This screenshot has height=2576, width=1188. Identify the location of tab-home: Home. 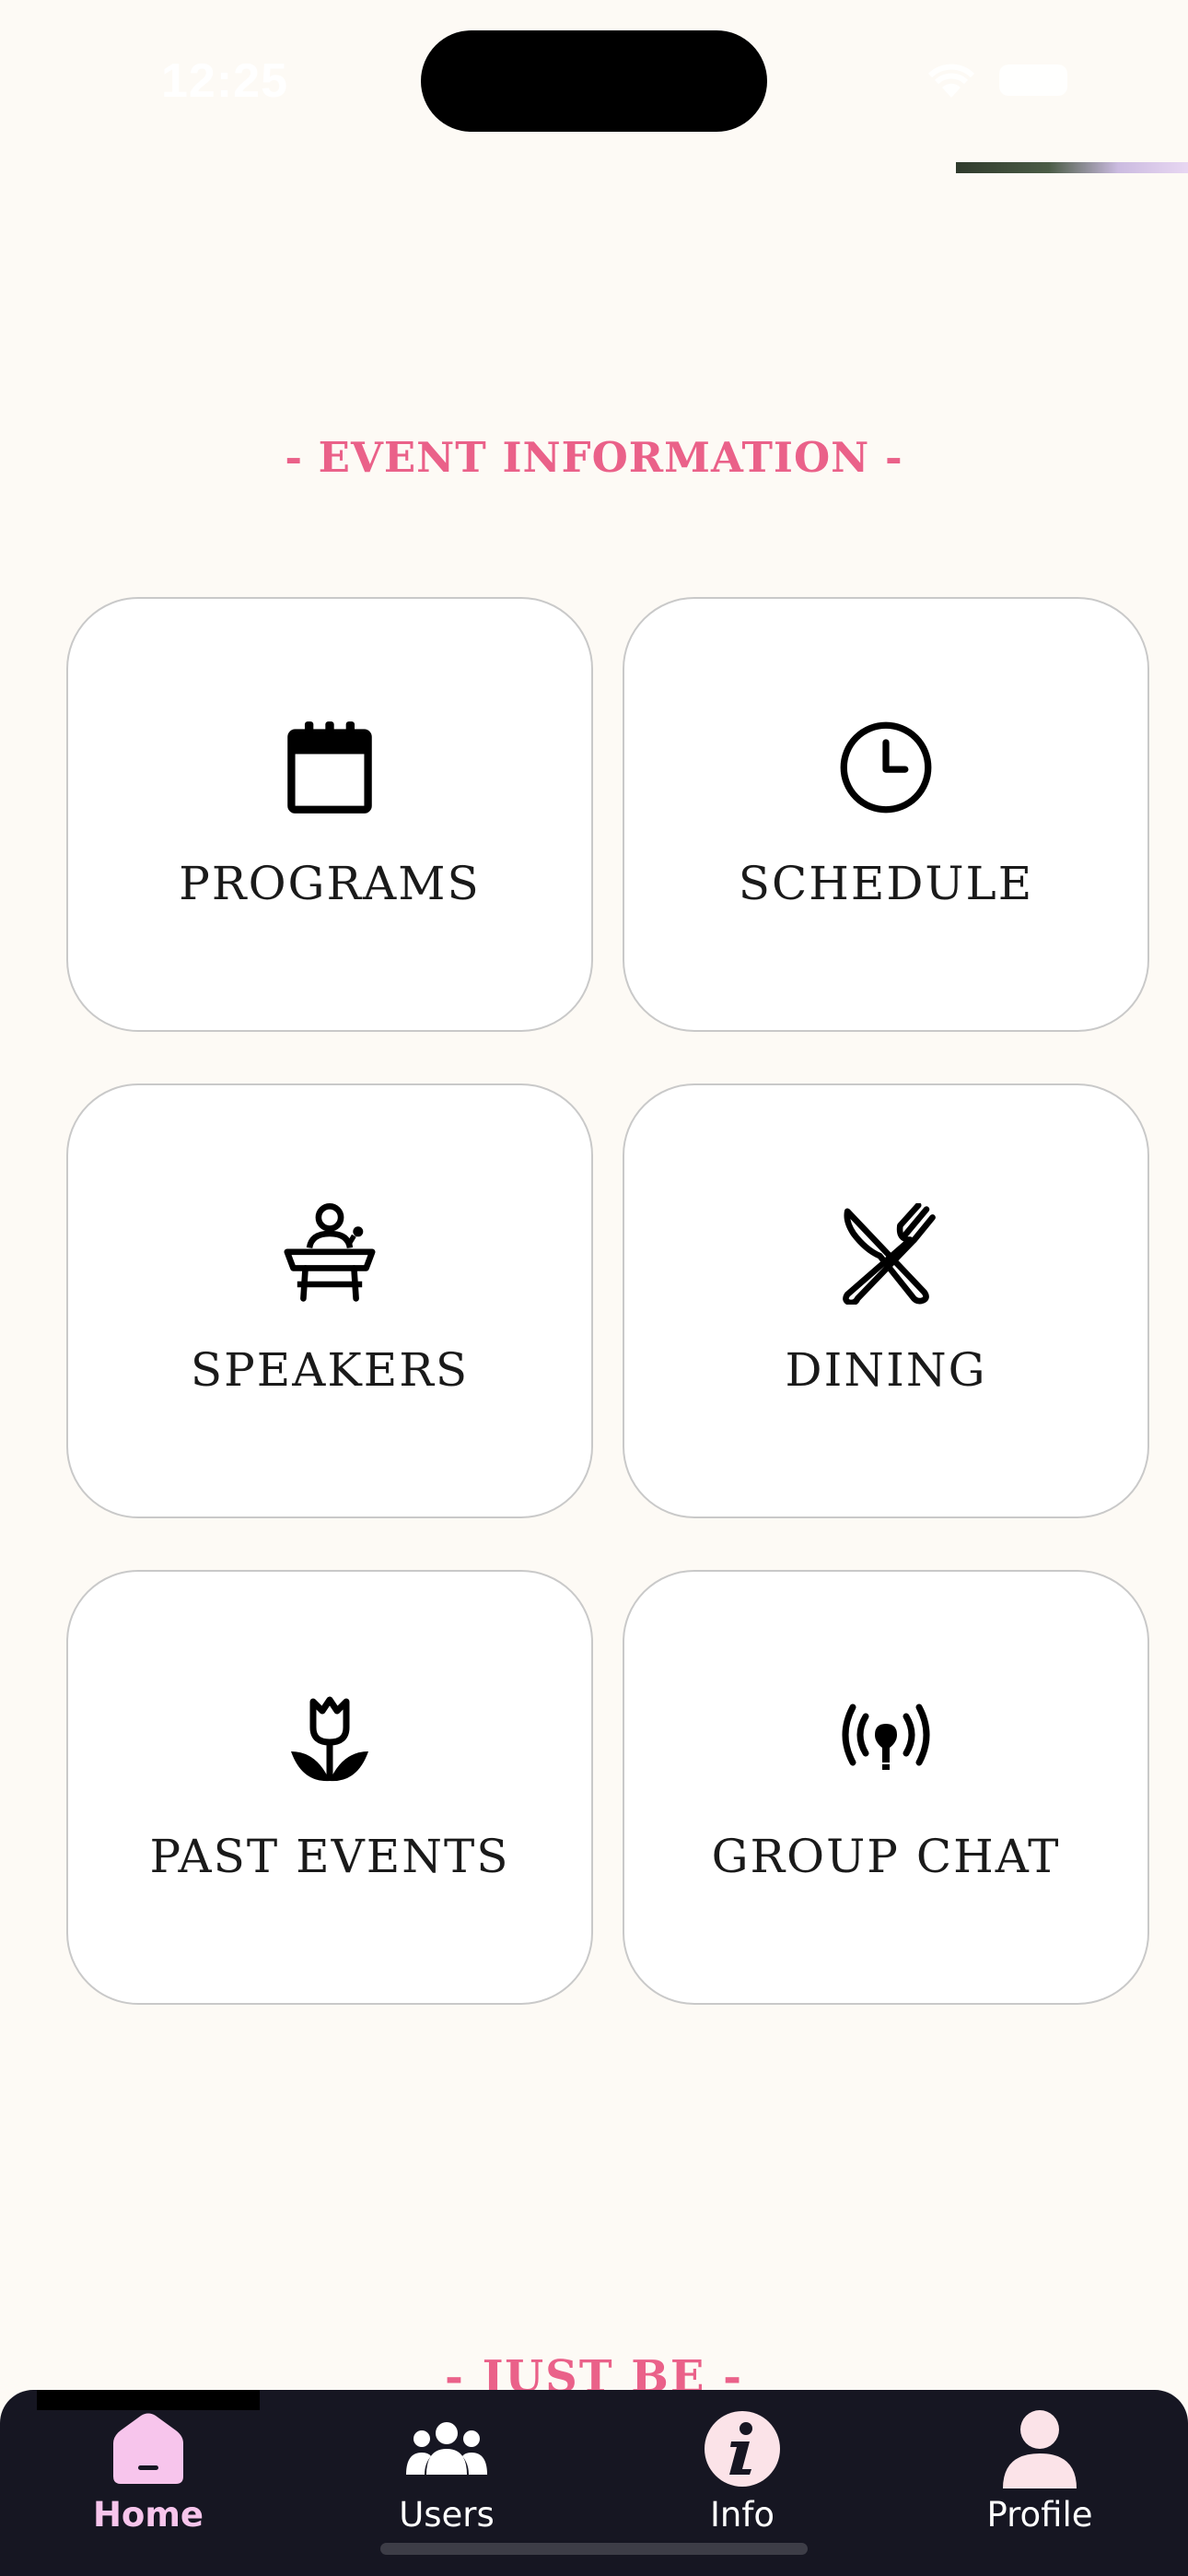
(148, 2483).